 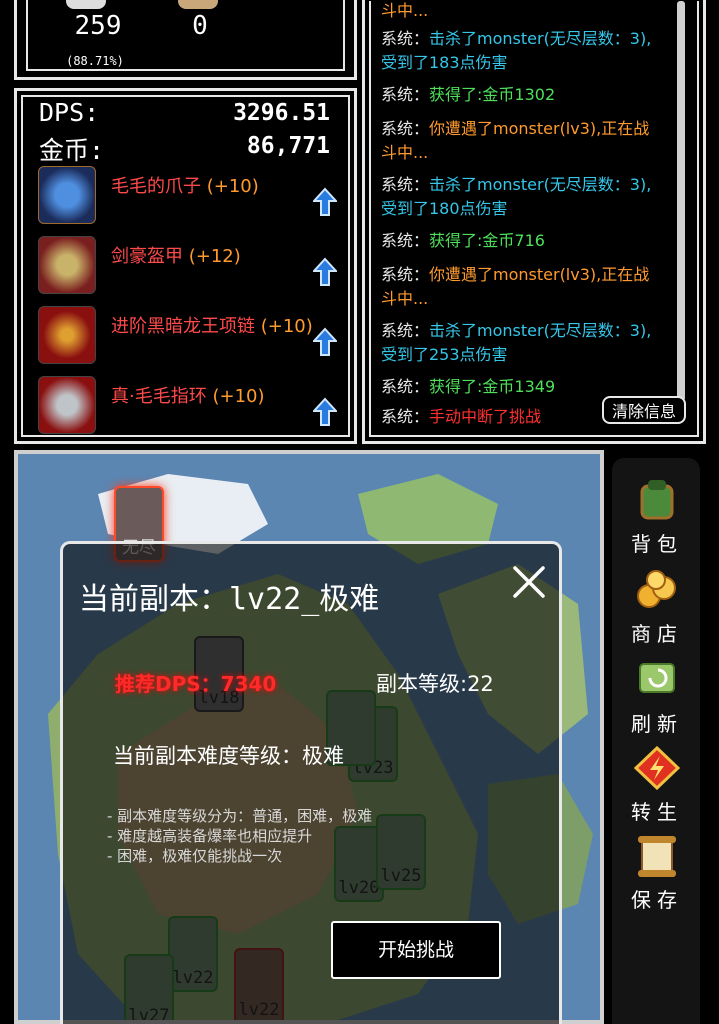 What do you see at coordinates (229, 599) in the screenshot?
I see `modal-title: 当前副本：lv22_极难` at bounding box center [229, 599].